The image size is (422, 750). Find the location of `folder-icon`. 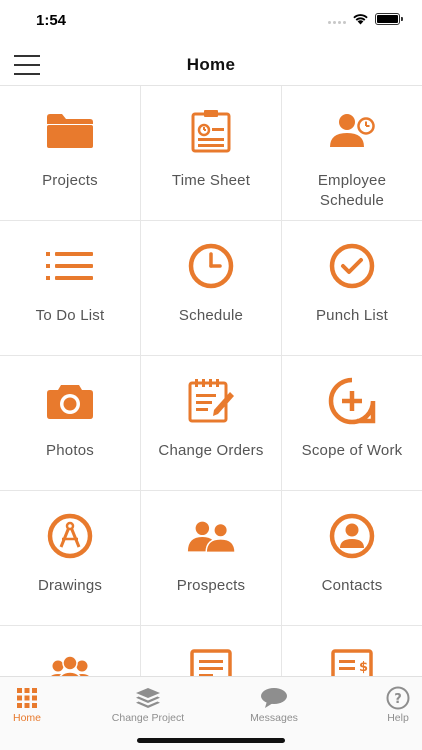

folder-icon is located at coordinates (70, 131).